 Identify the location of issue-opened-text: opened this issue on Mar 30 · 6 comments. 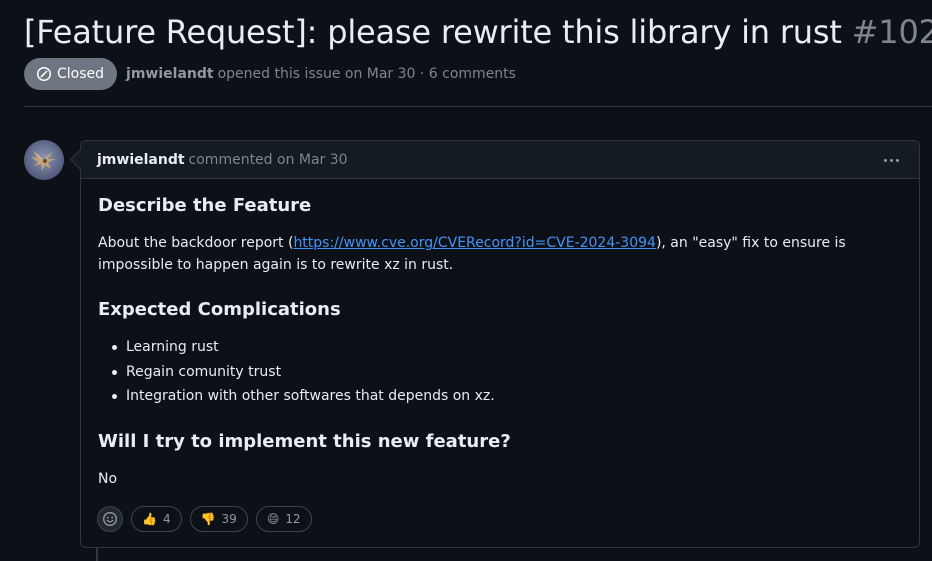
(366, 74).